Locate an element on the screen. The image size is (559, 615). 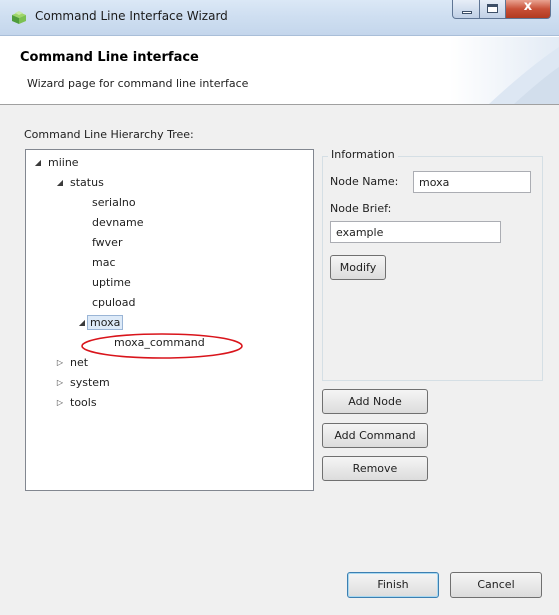
window-title: Command Line Interface Wizard is located at coordinates (131, 16).